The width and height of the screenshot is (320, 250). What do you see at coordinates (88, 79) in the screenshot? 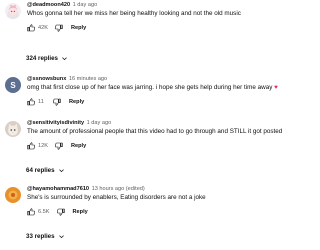
I see `comment-time: 16 minutes ago` at bounding box center [88, 79].